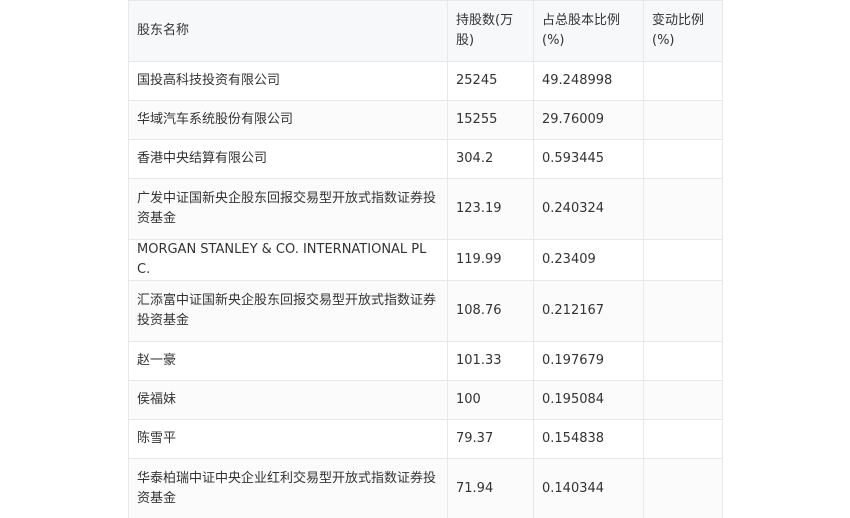 The height and width of the screenshot is (518, 850). I want to click on cell-shareholder-name: 侯福妹, so click(288, 400).